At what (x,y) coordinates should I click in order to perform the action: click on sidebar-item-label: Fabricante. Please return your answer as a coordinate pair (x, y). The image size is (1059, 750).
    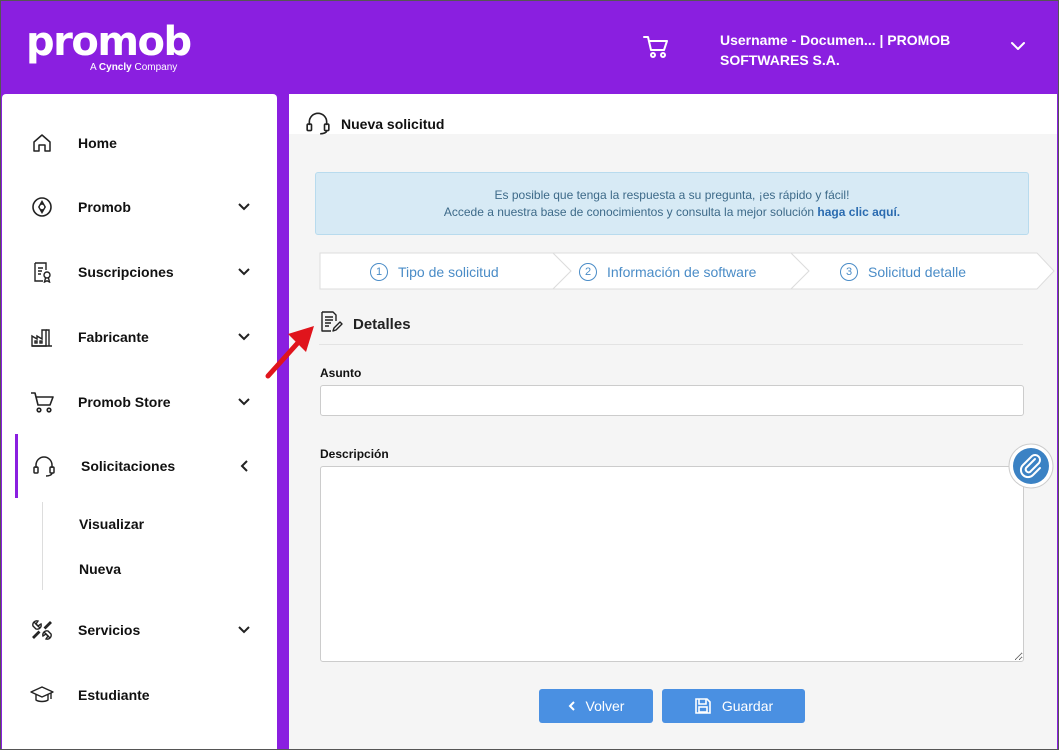
    Looking at the image, I should click on (113, 337).